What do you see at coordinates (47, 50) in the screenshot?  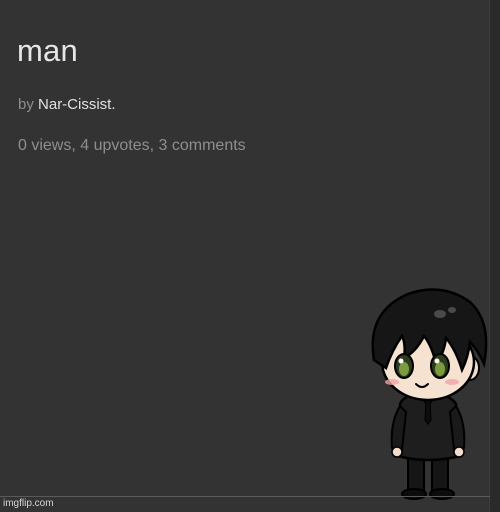 I see `post-title: man` at bounding box center [47, 50].